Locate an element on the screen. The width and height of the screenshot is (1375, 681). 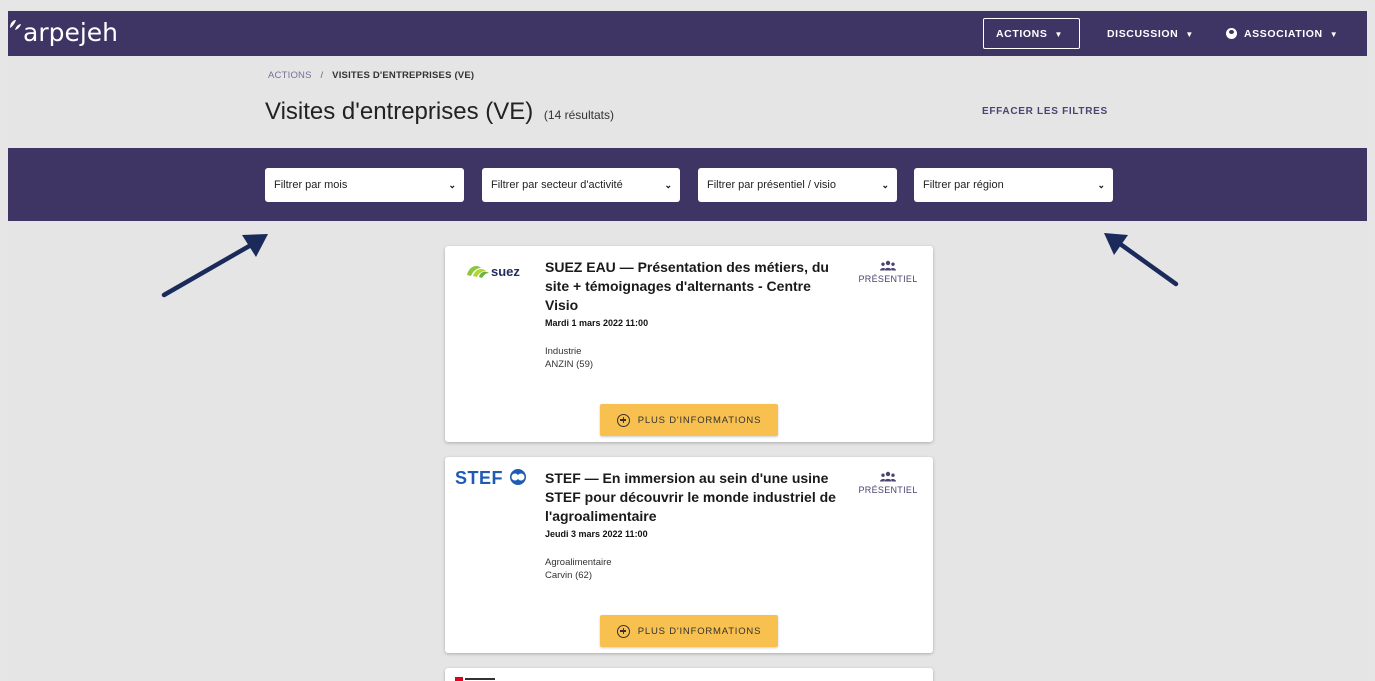
result-count: (14 résultats) is located at coordinates (578, 115).